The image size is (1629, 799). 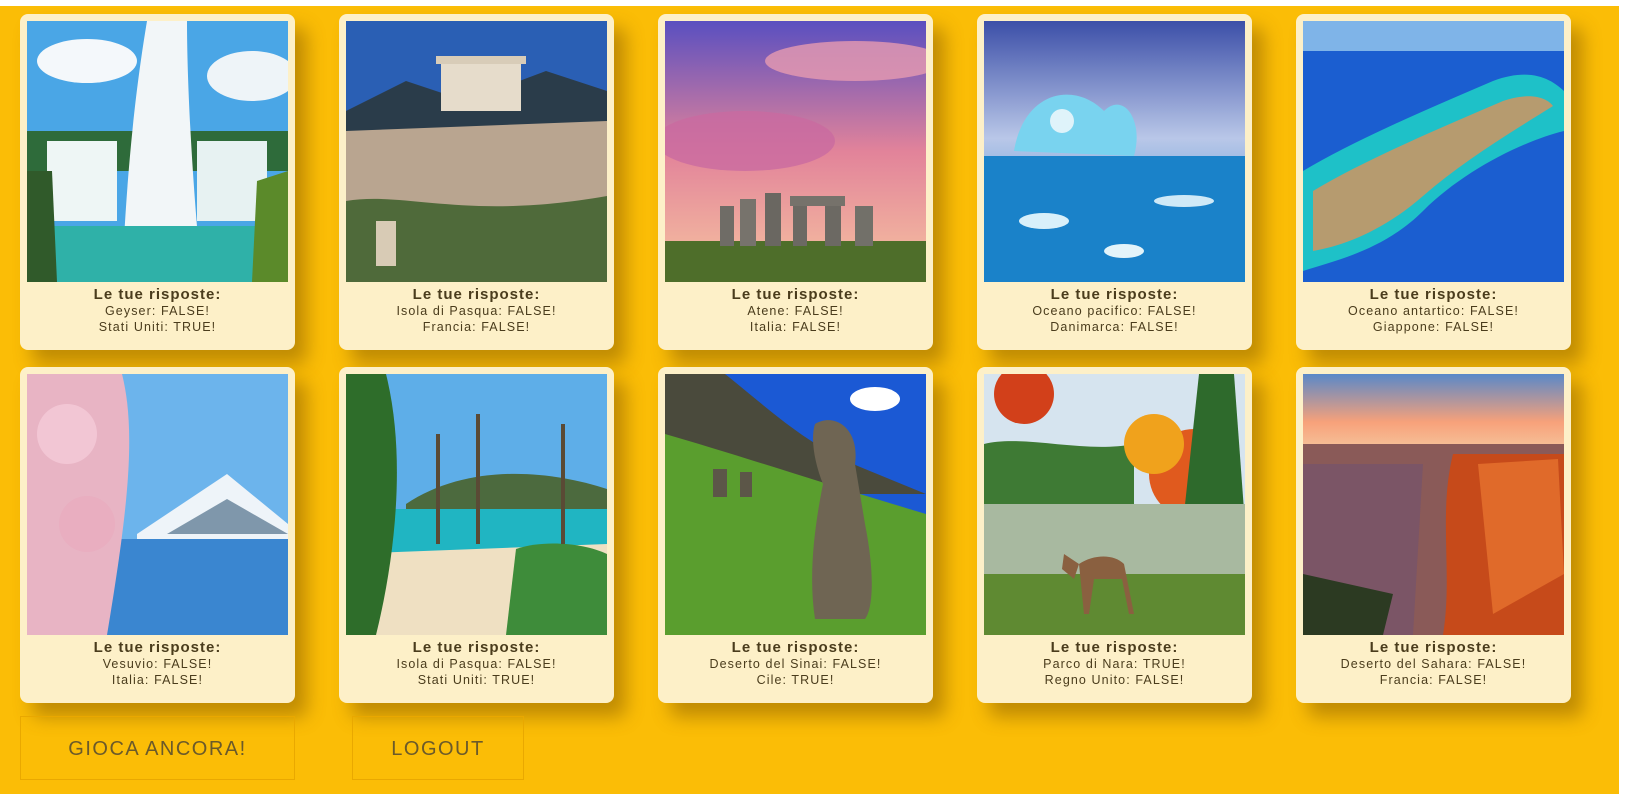 I want to click on play-again-button: GIOCA ANCORA!, so click(x=157, y=748).